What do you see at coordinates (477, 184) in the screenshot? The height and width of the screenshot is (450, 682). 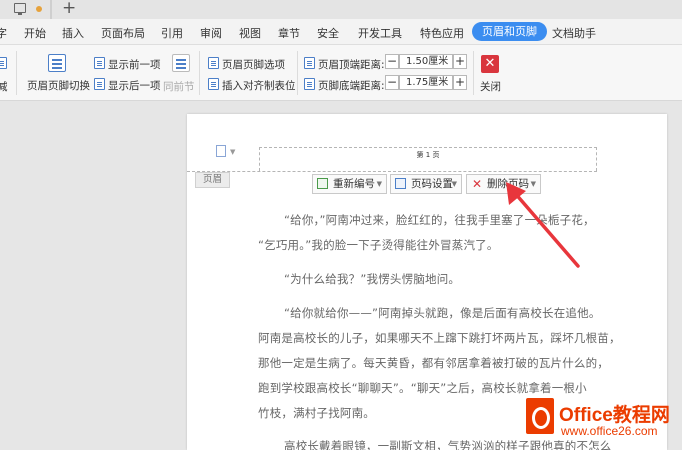 I see `delete-x-icon: ✕` at bounding box center [477, 184].